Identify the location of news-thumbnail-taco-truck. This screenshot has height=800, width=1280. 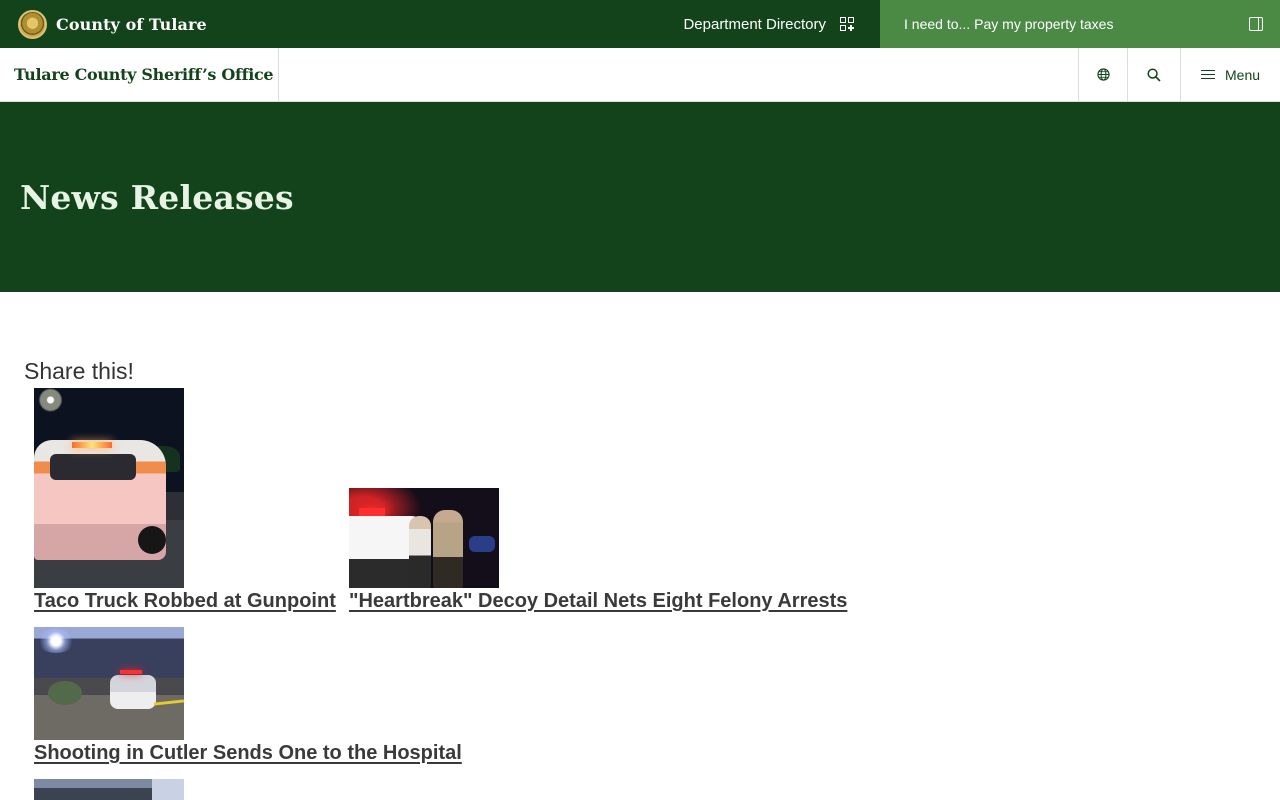
(109, 488).